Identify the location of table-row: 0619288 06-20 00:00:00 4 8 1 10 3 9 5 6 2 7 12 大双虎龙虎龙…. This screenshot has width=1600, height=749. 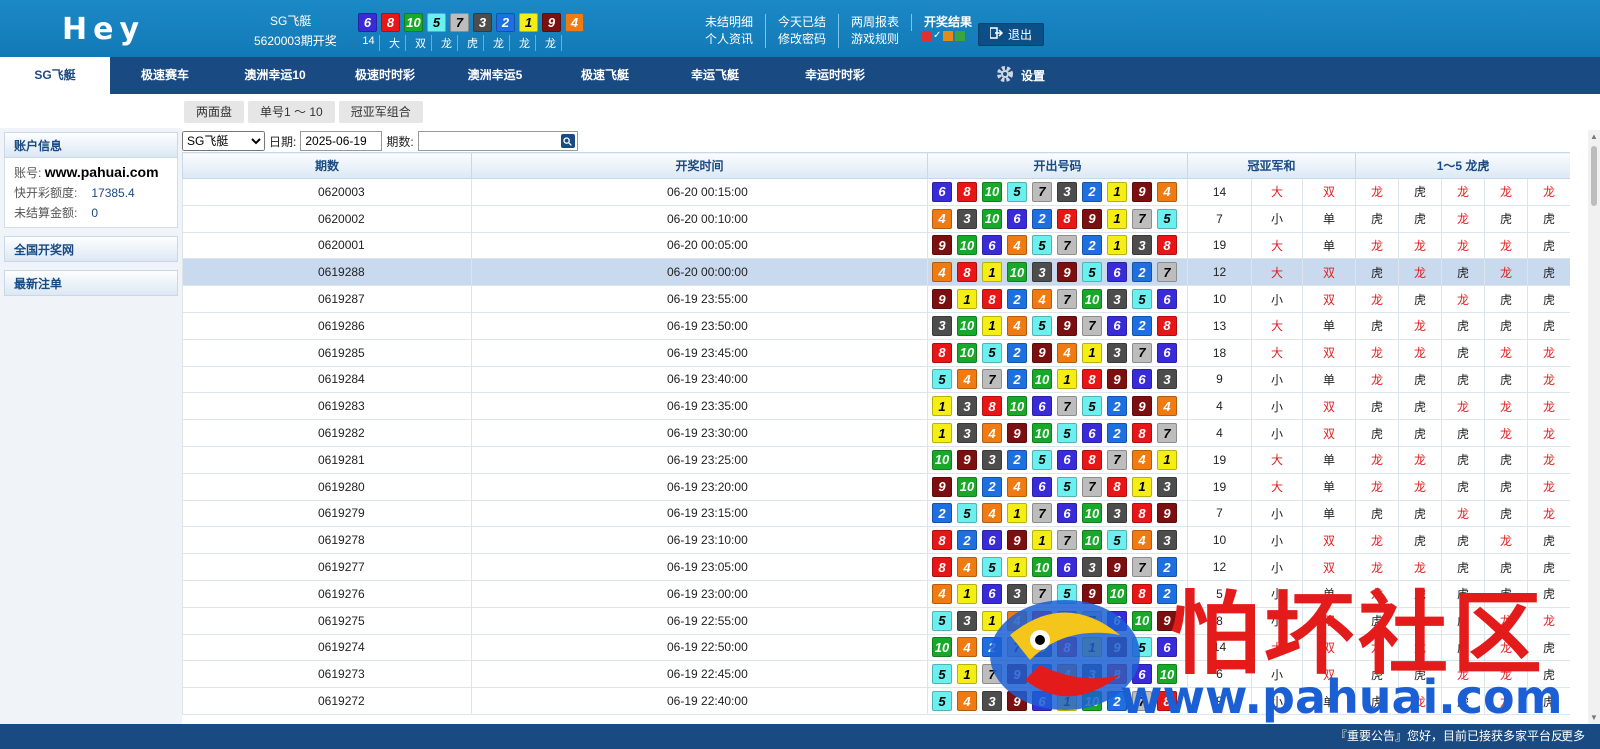
(876, 272).